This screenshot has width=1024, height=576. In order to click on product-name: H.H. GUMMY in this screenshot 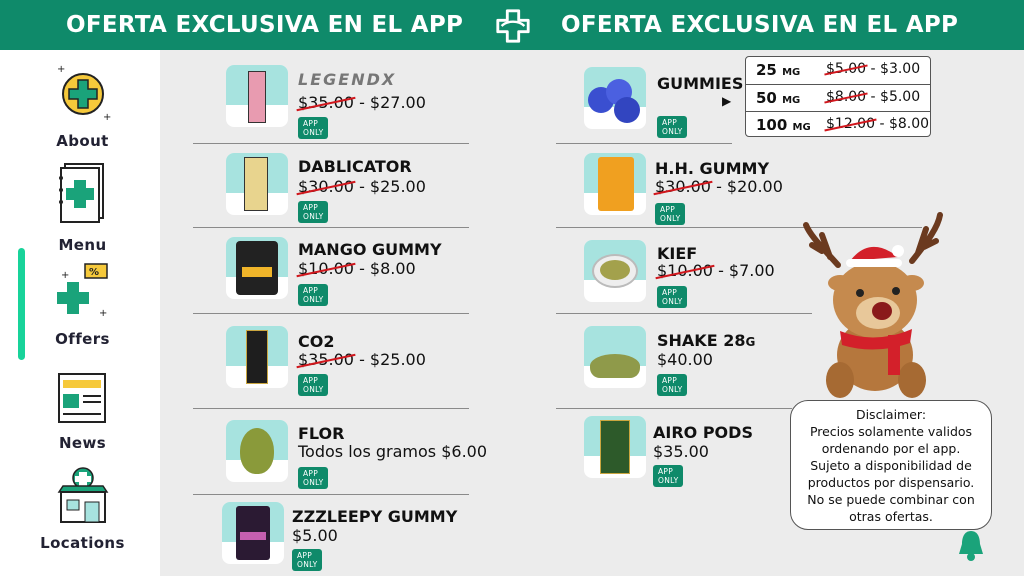, I will do `click(712, 168)`.